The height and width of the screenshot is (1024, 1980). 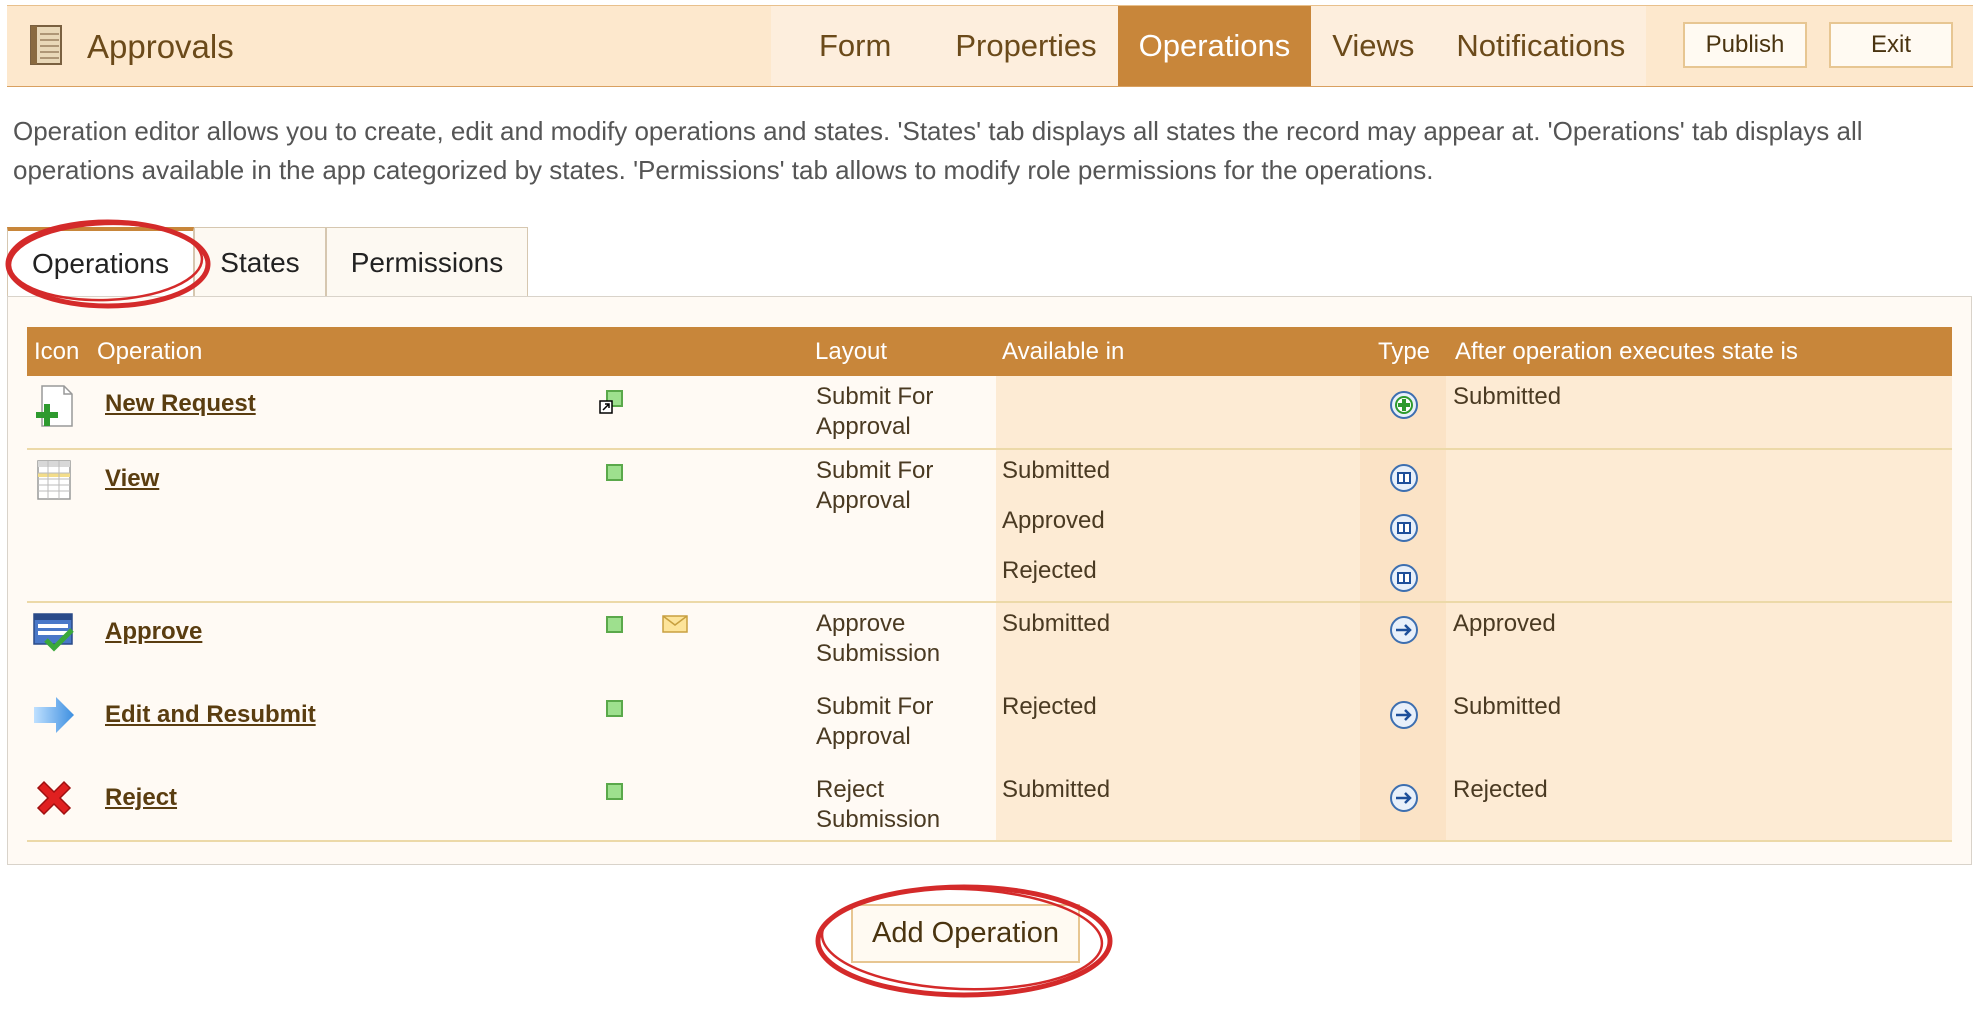 What do you see at coordinates (1404, 405) in the screenshot?
I see `add-circle-icon` at bounding box center [1404, 405].